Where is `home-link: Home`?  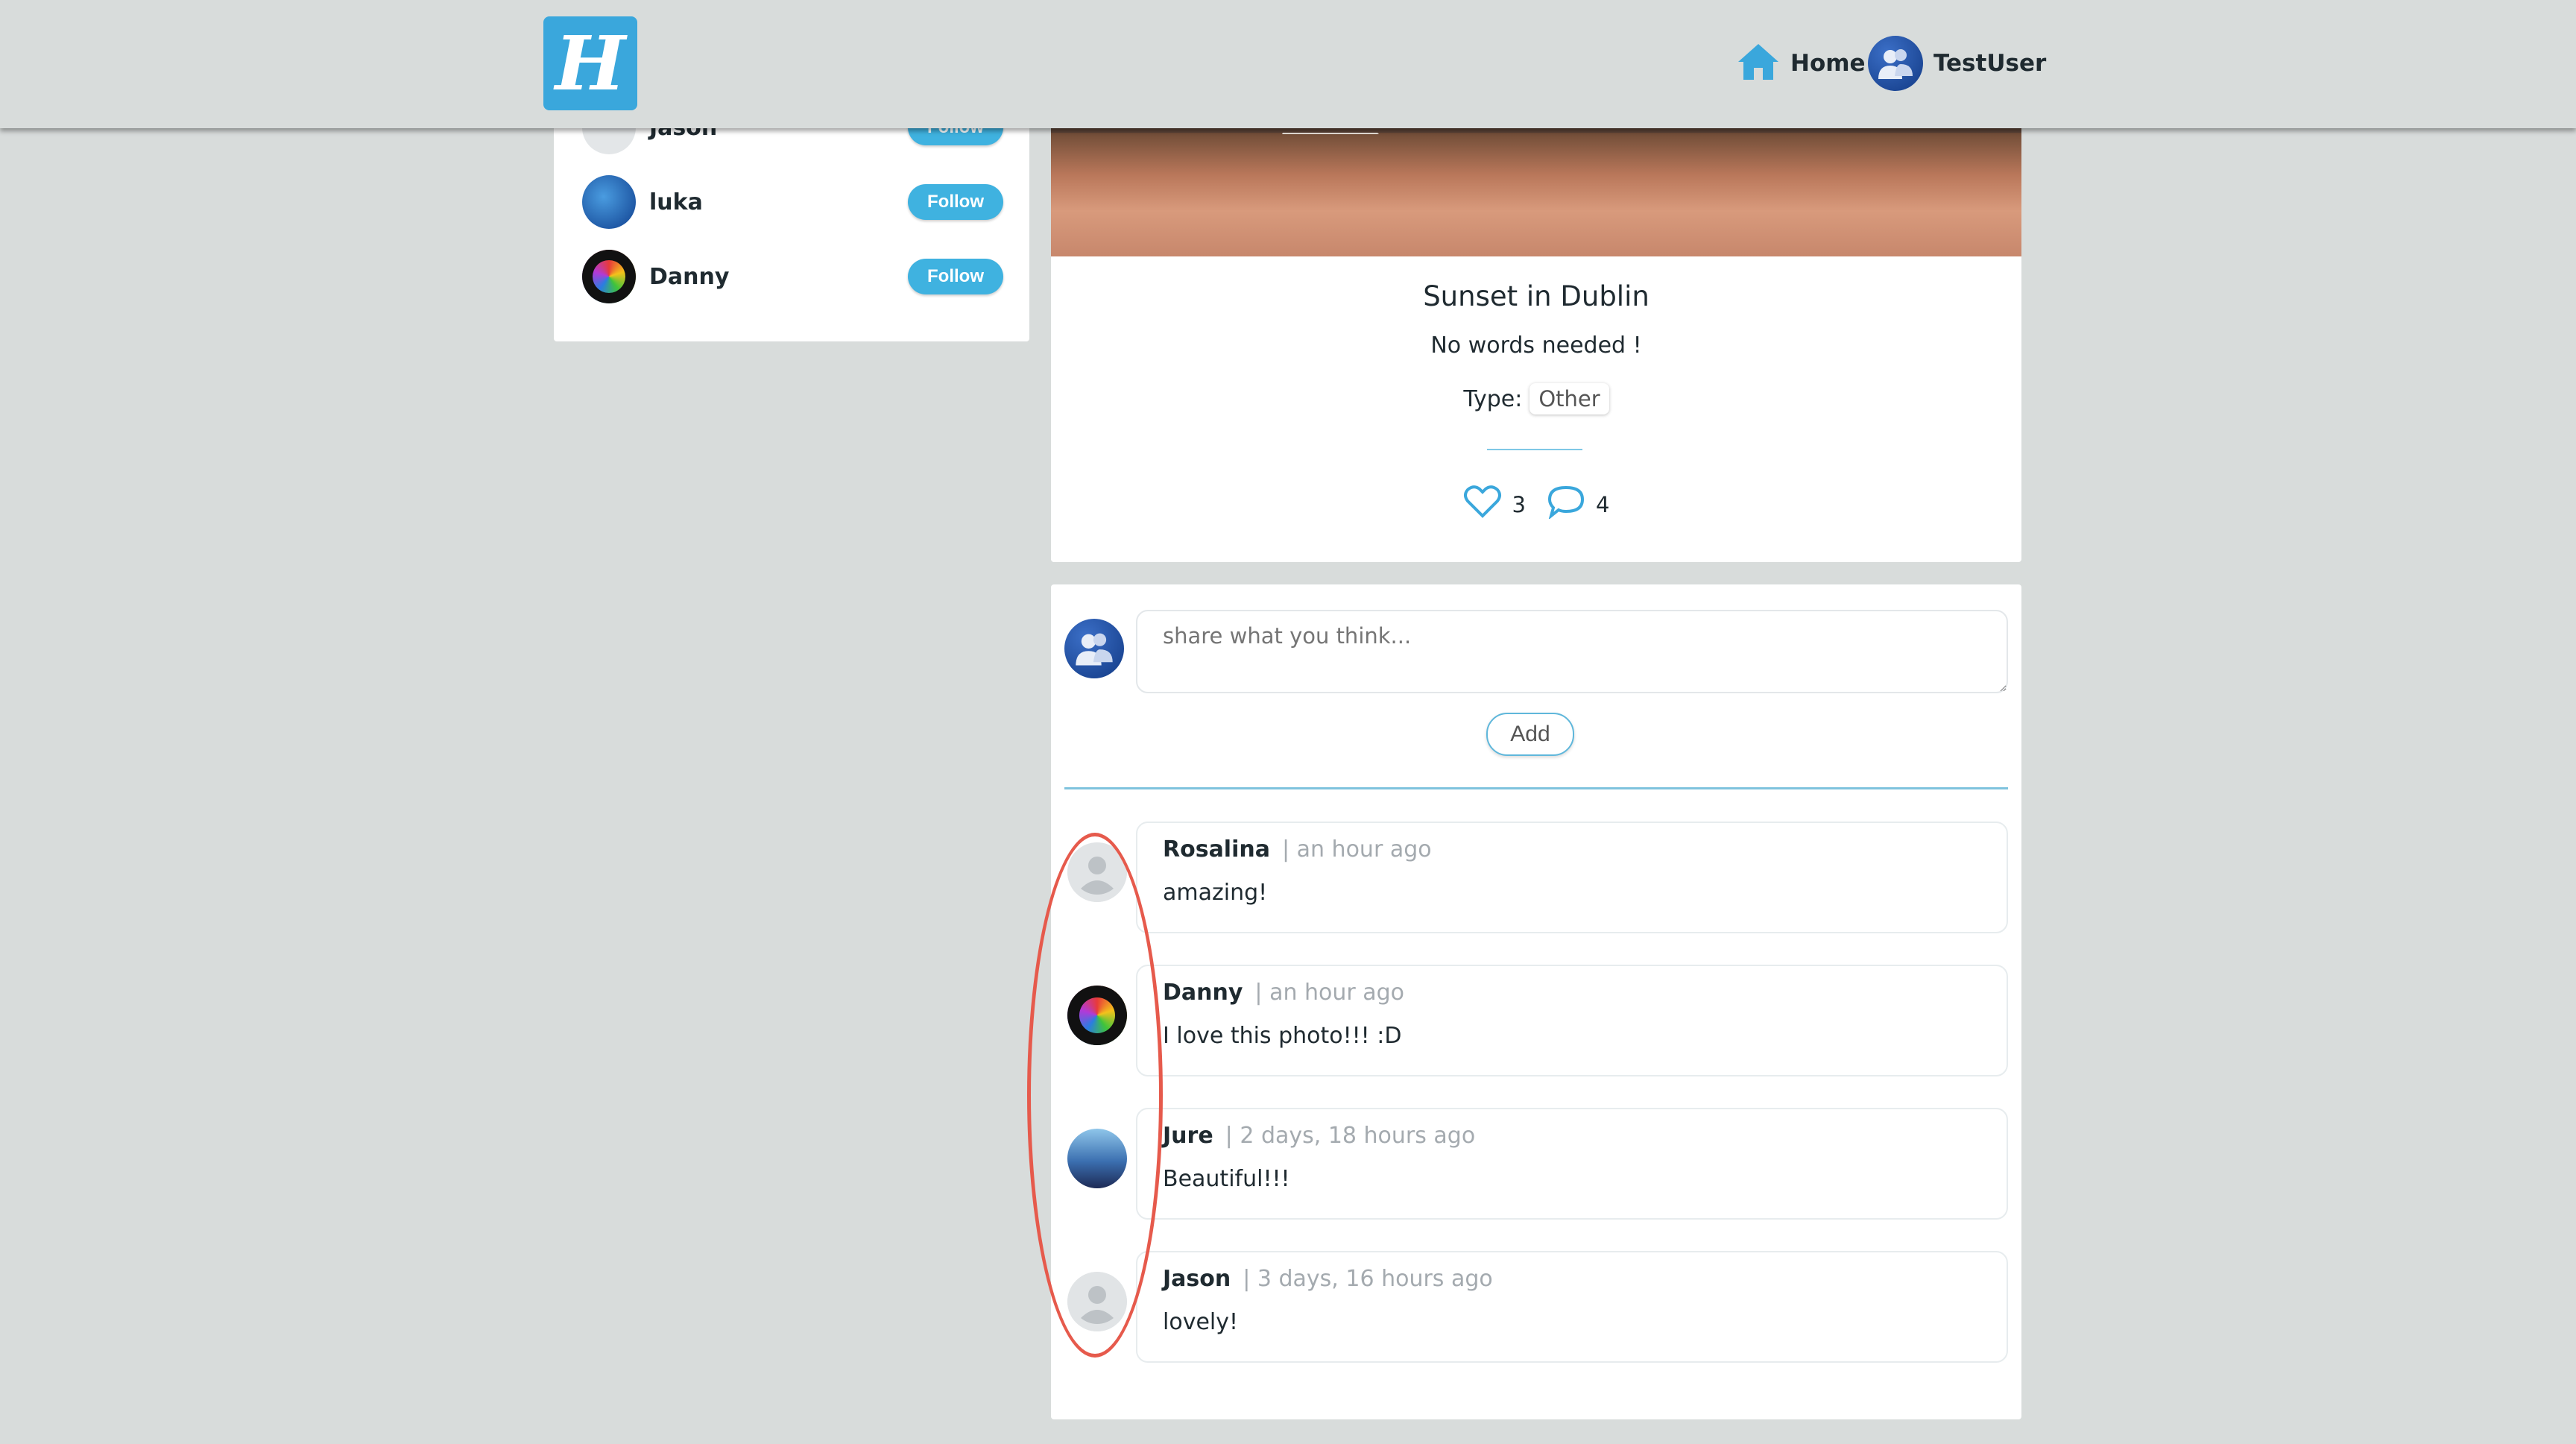 home-link: Home is located at coordinates (1802, 64).